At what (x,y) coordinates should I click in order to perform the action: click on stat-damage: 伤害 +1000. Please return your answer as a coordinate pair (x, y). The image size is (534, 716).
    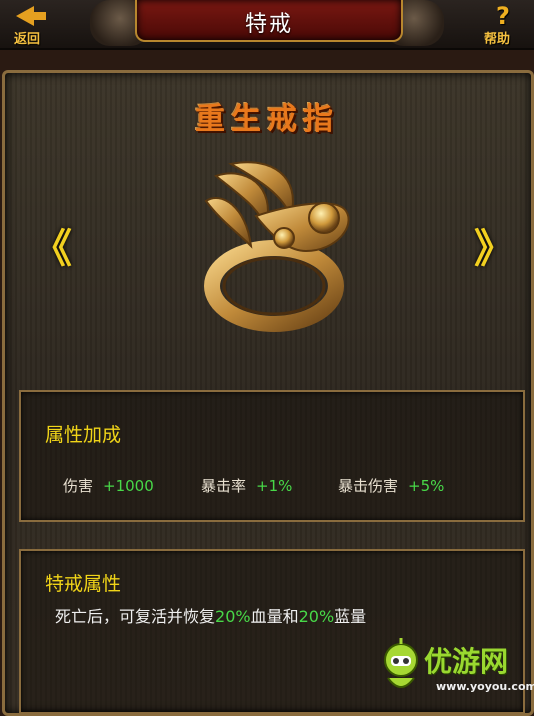
    Looking at the image, I should click on (108, 485).